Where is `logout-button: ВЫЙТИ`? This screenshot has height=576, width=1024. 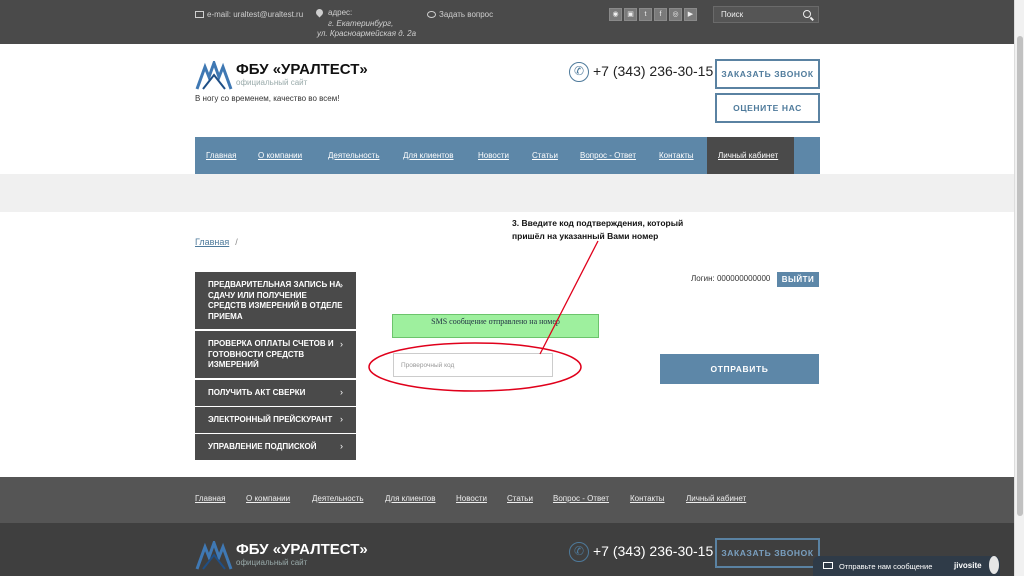
logout-button: ВЫЙТИ is located at coordinates (798, 279).